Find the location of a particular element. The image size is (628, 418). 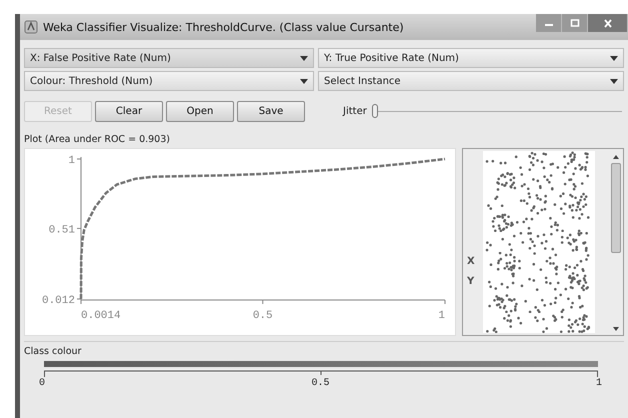

slider-thumb is located at coordinates (375, 111).